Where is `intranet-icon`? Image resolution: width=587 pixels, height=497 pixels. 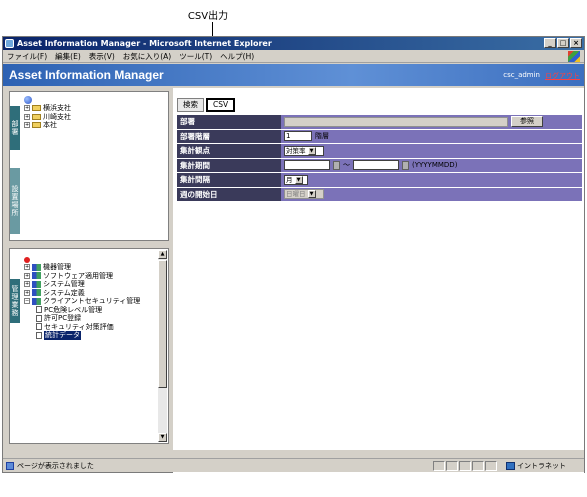 intranet-icon is located at coordinates (510, 466).